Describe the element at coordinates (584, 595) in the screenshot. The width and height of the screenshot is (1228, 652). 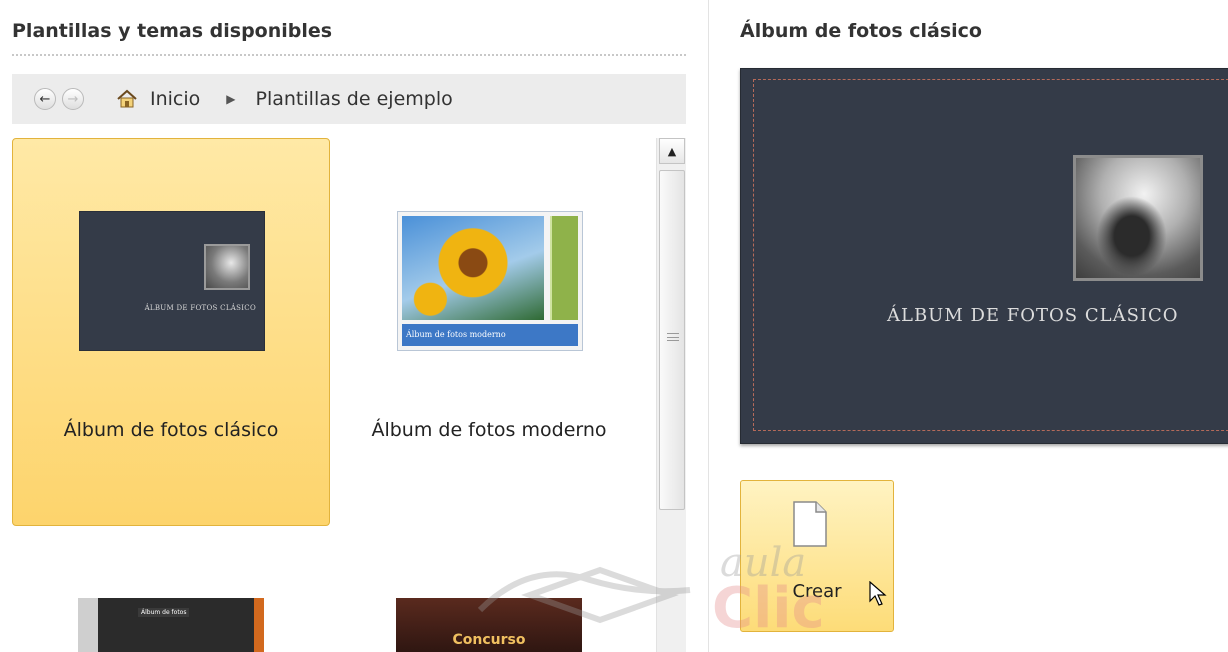
I see `graduation-cap-icon` at that location.